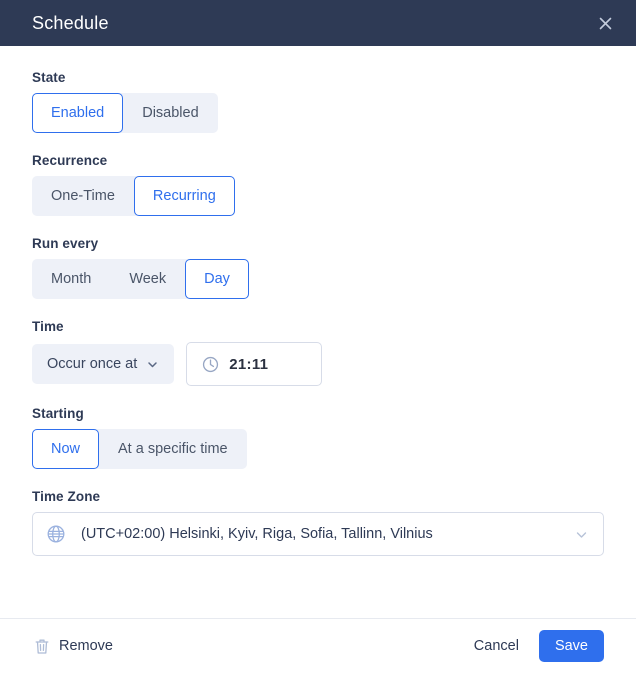 The width and height of the screenshot is (636, 673). I want to click on run-every-segmented-control: Month Week Day, so click(140, 279).